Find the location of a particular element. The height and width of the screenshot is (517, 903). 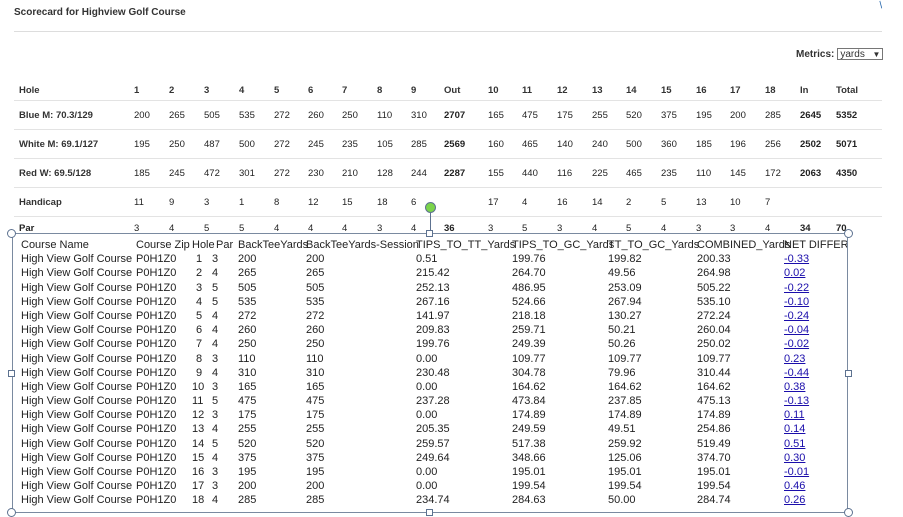

data-cell: 374.70 is located at coordinates (714, 457).